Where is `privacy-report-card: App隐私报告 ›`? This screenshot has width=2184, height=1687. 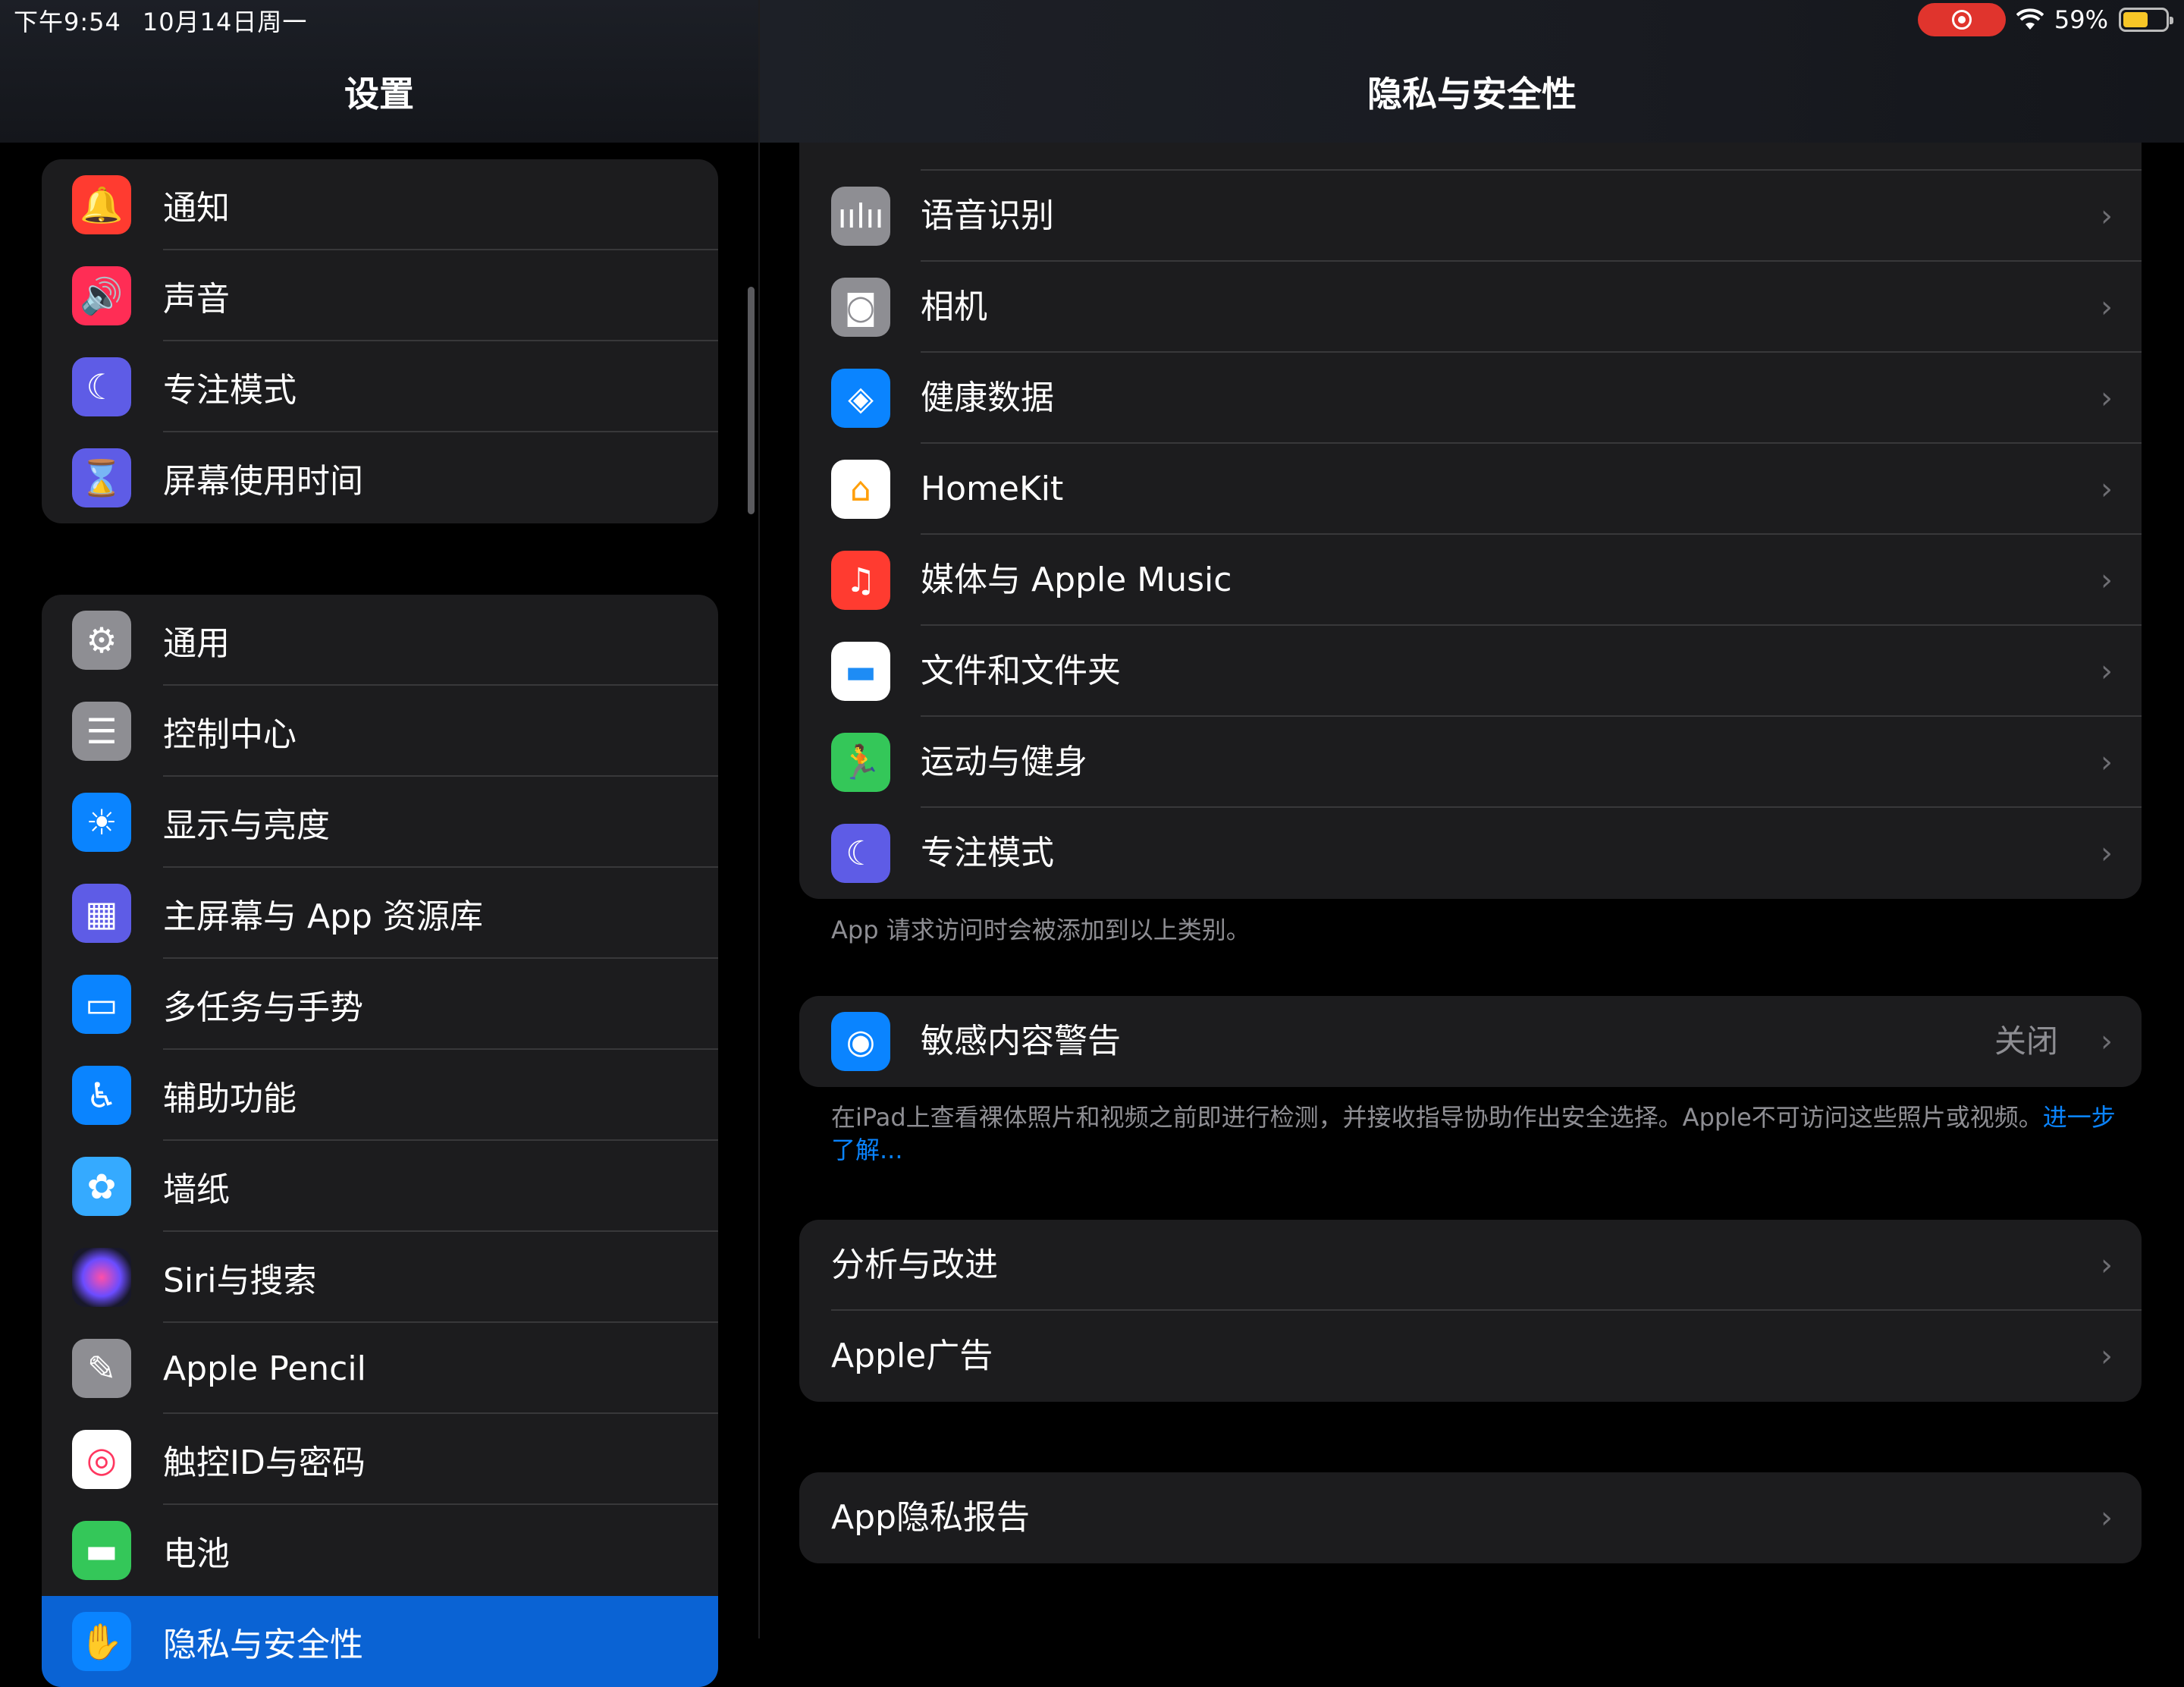
privacy-report-card: App隐私报告 › is located at coordinates (1470, 1517).